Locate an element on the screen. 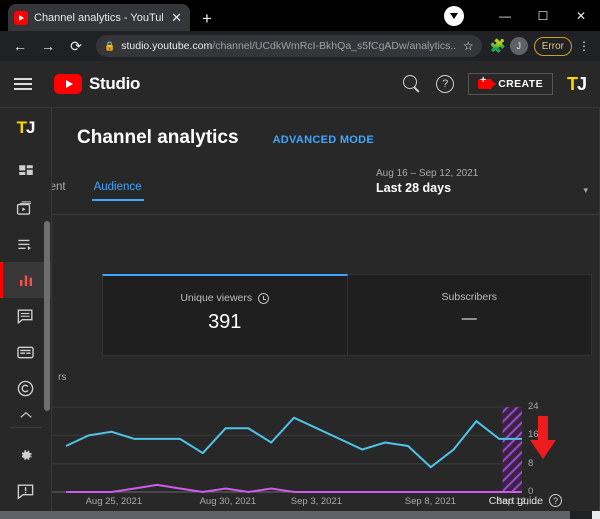 This screenshot has height=519, width=600. metric-card-label: Unique viewers is located at coordinates (225, 298).